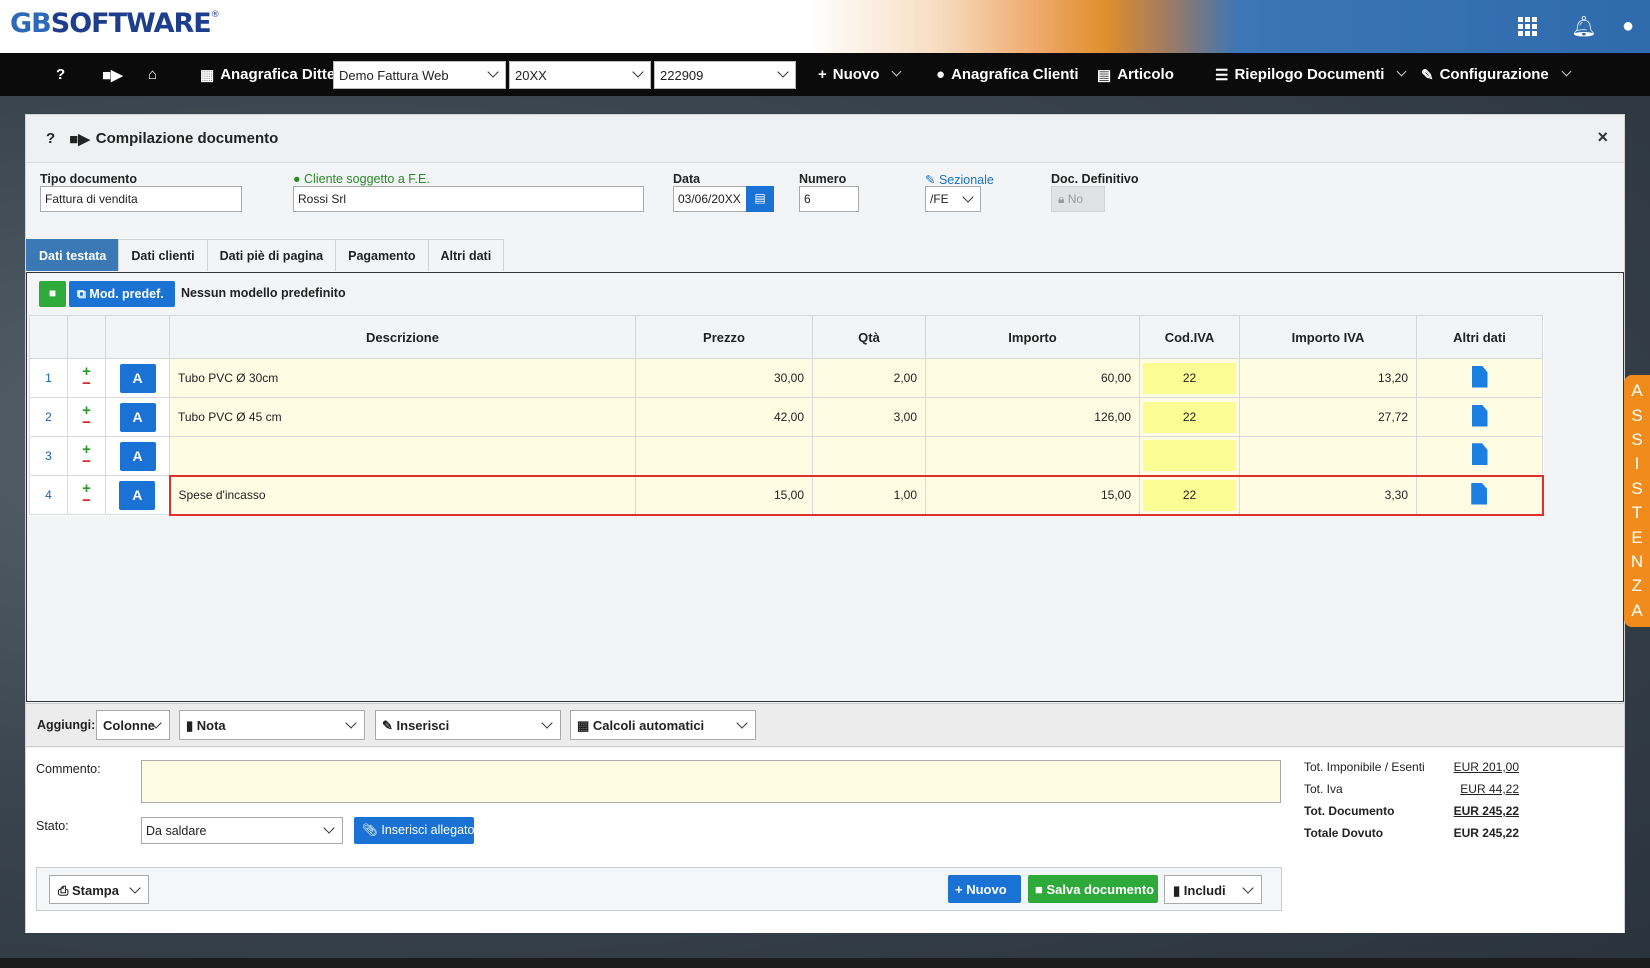 The image size is (1650, 968). Describe the element at coordinates (724, 378) in the screenshot. I see `cell-prezzo: 30,00` at that location.